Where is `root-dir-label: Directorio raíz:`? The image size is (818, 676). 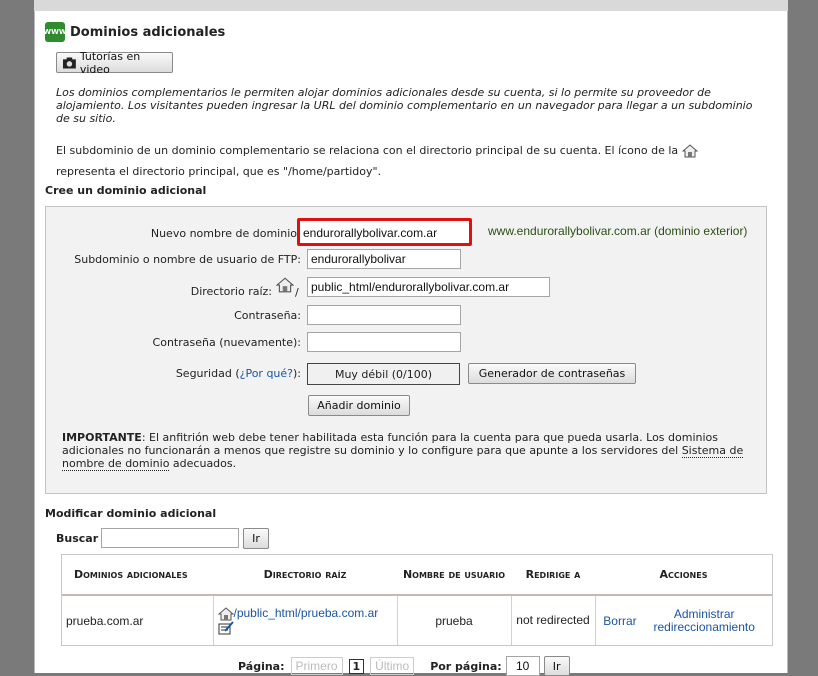
root-dir-label: Directorio raíz: is located at coordinates (231, 291).